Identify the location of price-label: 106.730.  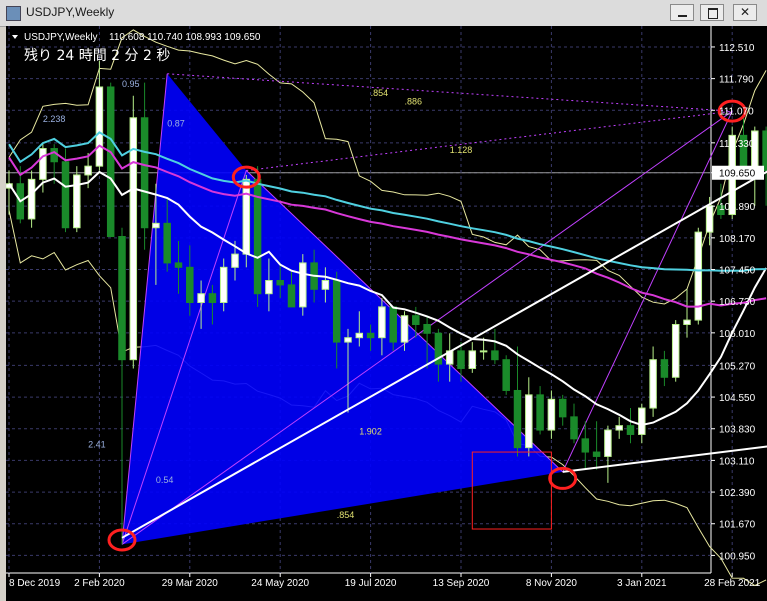
(737, 302).